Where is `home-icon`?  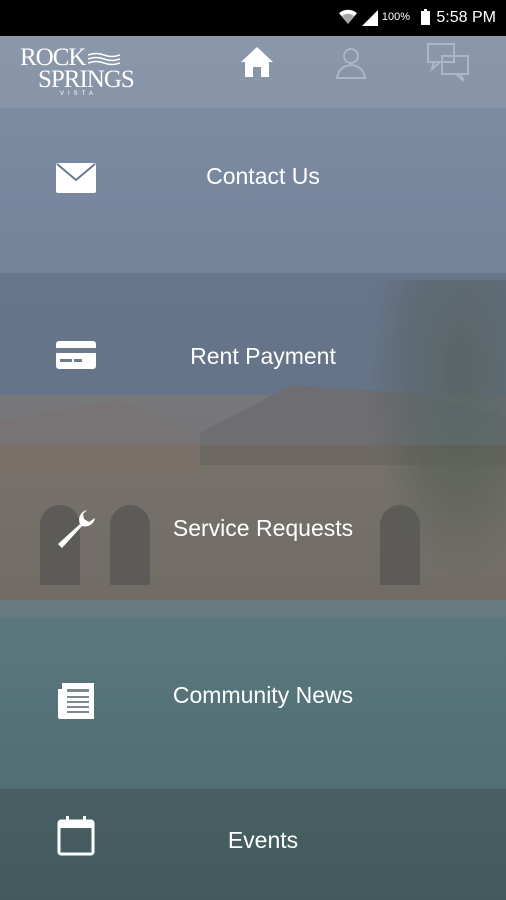
home-icon is located at coordinates (257, 62).